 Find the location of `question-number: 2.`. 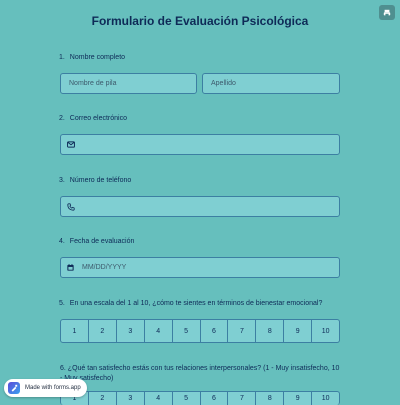

question-number: 2. is located at coordinates (62, 118).